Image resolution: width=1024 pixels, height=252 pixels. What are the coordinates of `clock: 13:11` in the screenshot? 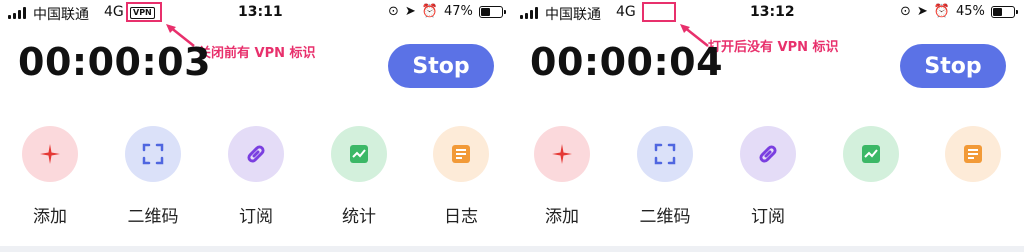 It's located at (260, 12).